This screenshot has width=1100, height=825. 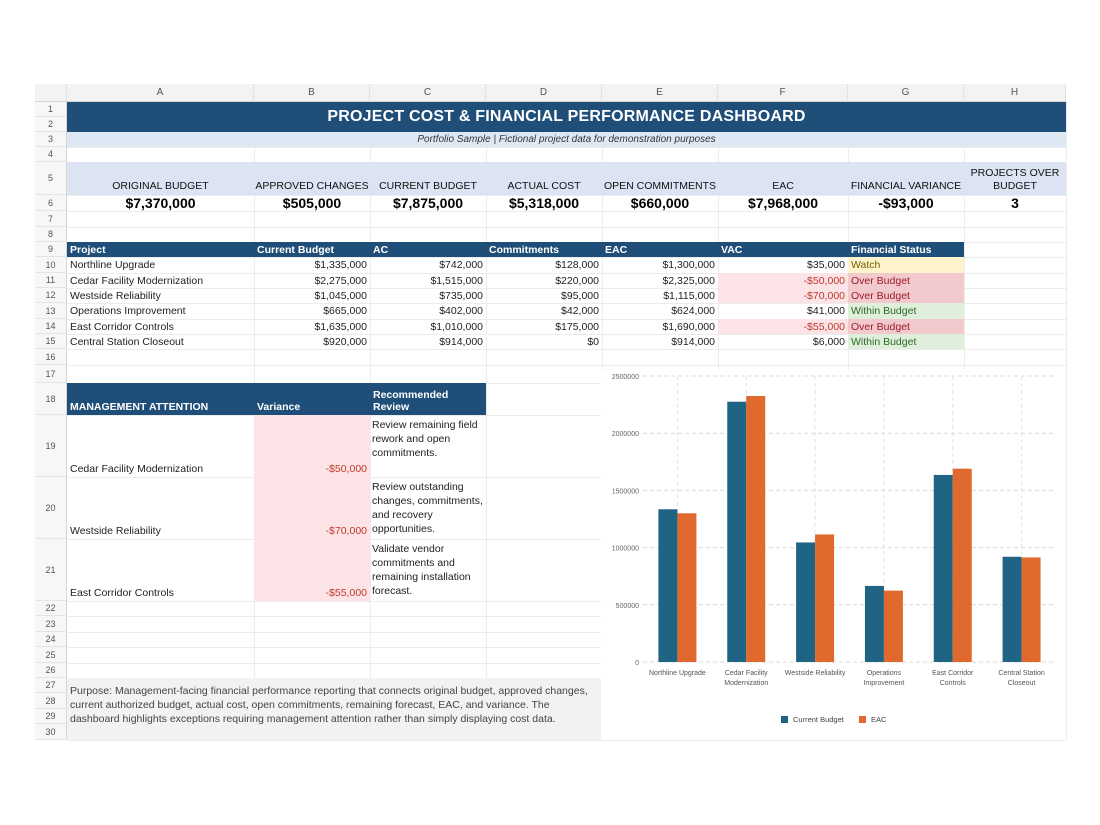 I want to click on attention-table-header: MANAGEMENT ATTENTION, so click(x=160, y=399).